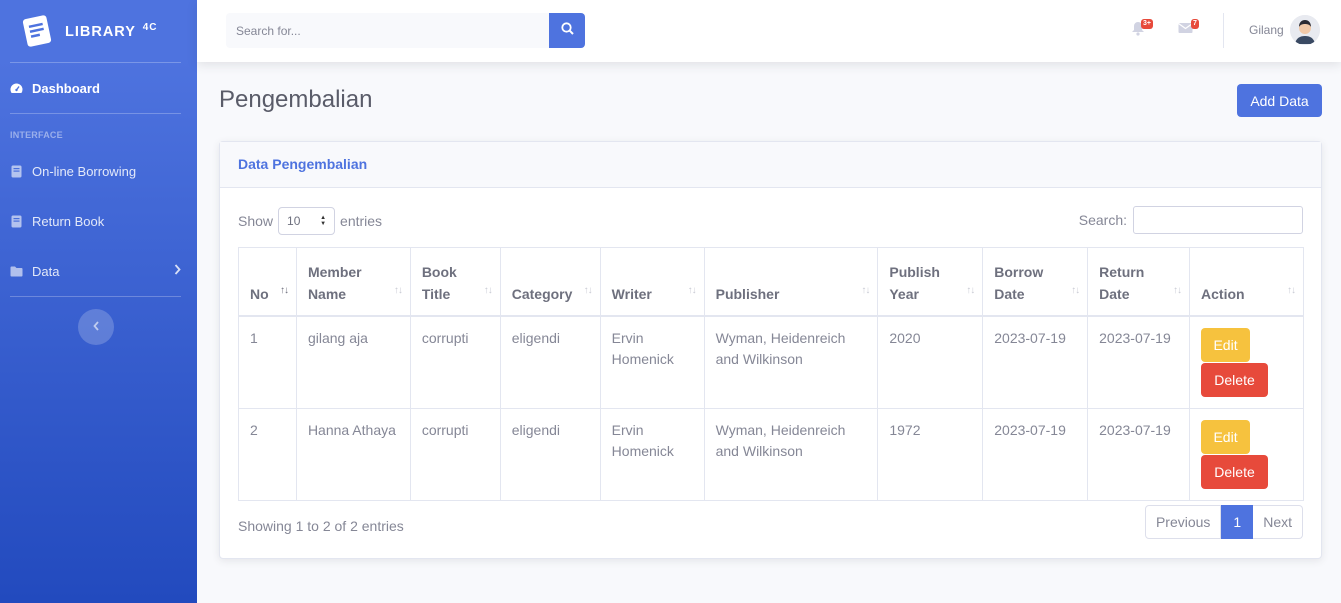 The width and height of the screenshot is (1341, 603). What do you see at coordinates (37, 31) in the screenshot?
I see `book-logo-icon` at bounding box center [37, 31].